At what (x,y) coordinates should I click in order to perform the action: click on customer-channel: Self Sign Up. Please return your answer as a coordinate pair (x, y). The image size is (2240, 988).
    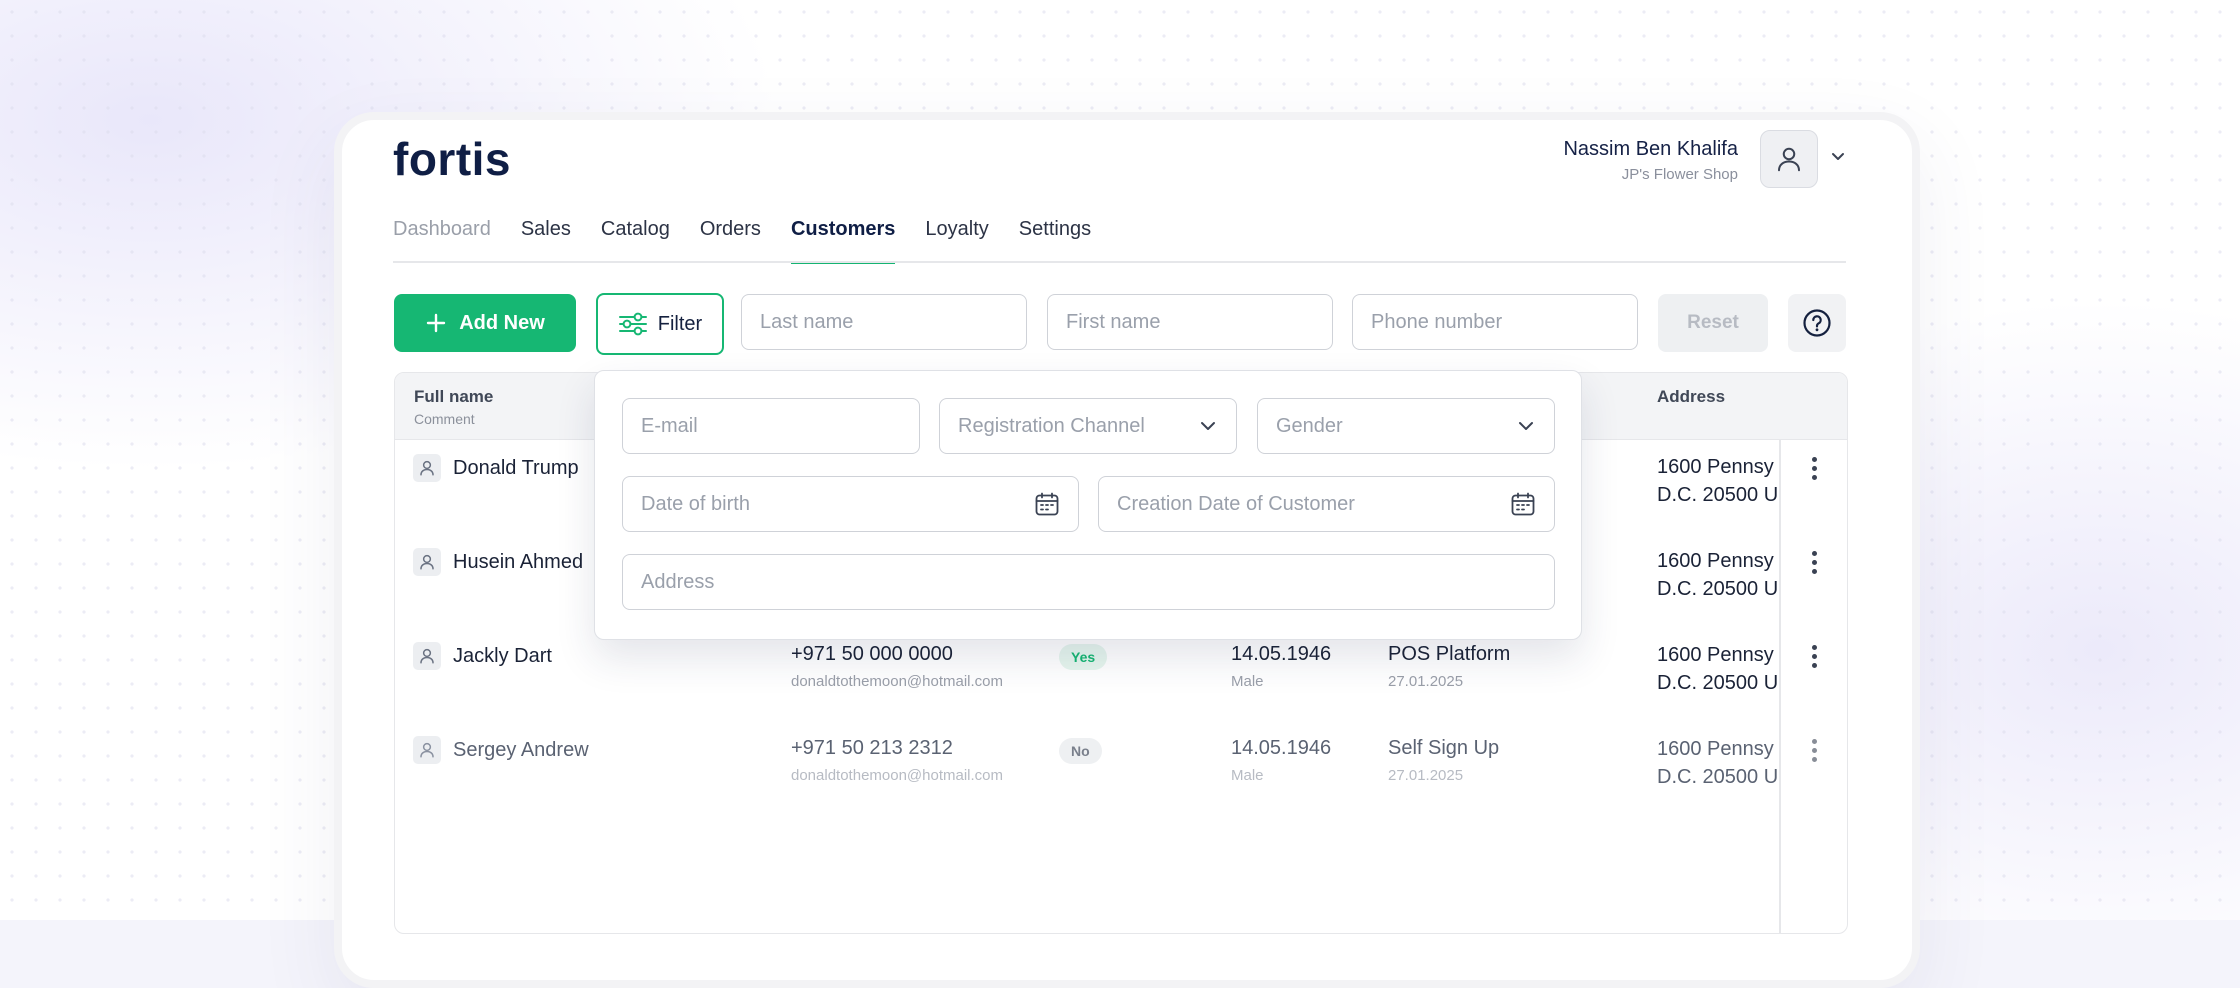
    Looking at the image, I should click on (1444, 748).